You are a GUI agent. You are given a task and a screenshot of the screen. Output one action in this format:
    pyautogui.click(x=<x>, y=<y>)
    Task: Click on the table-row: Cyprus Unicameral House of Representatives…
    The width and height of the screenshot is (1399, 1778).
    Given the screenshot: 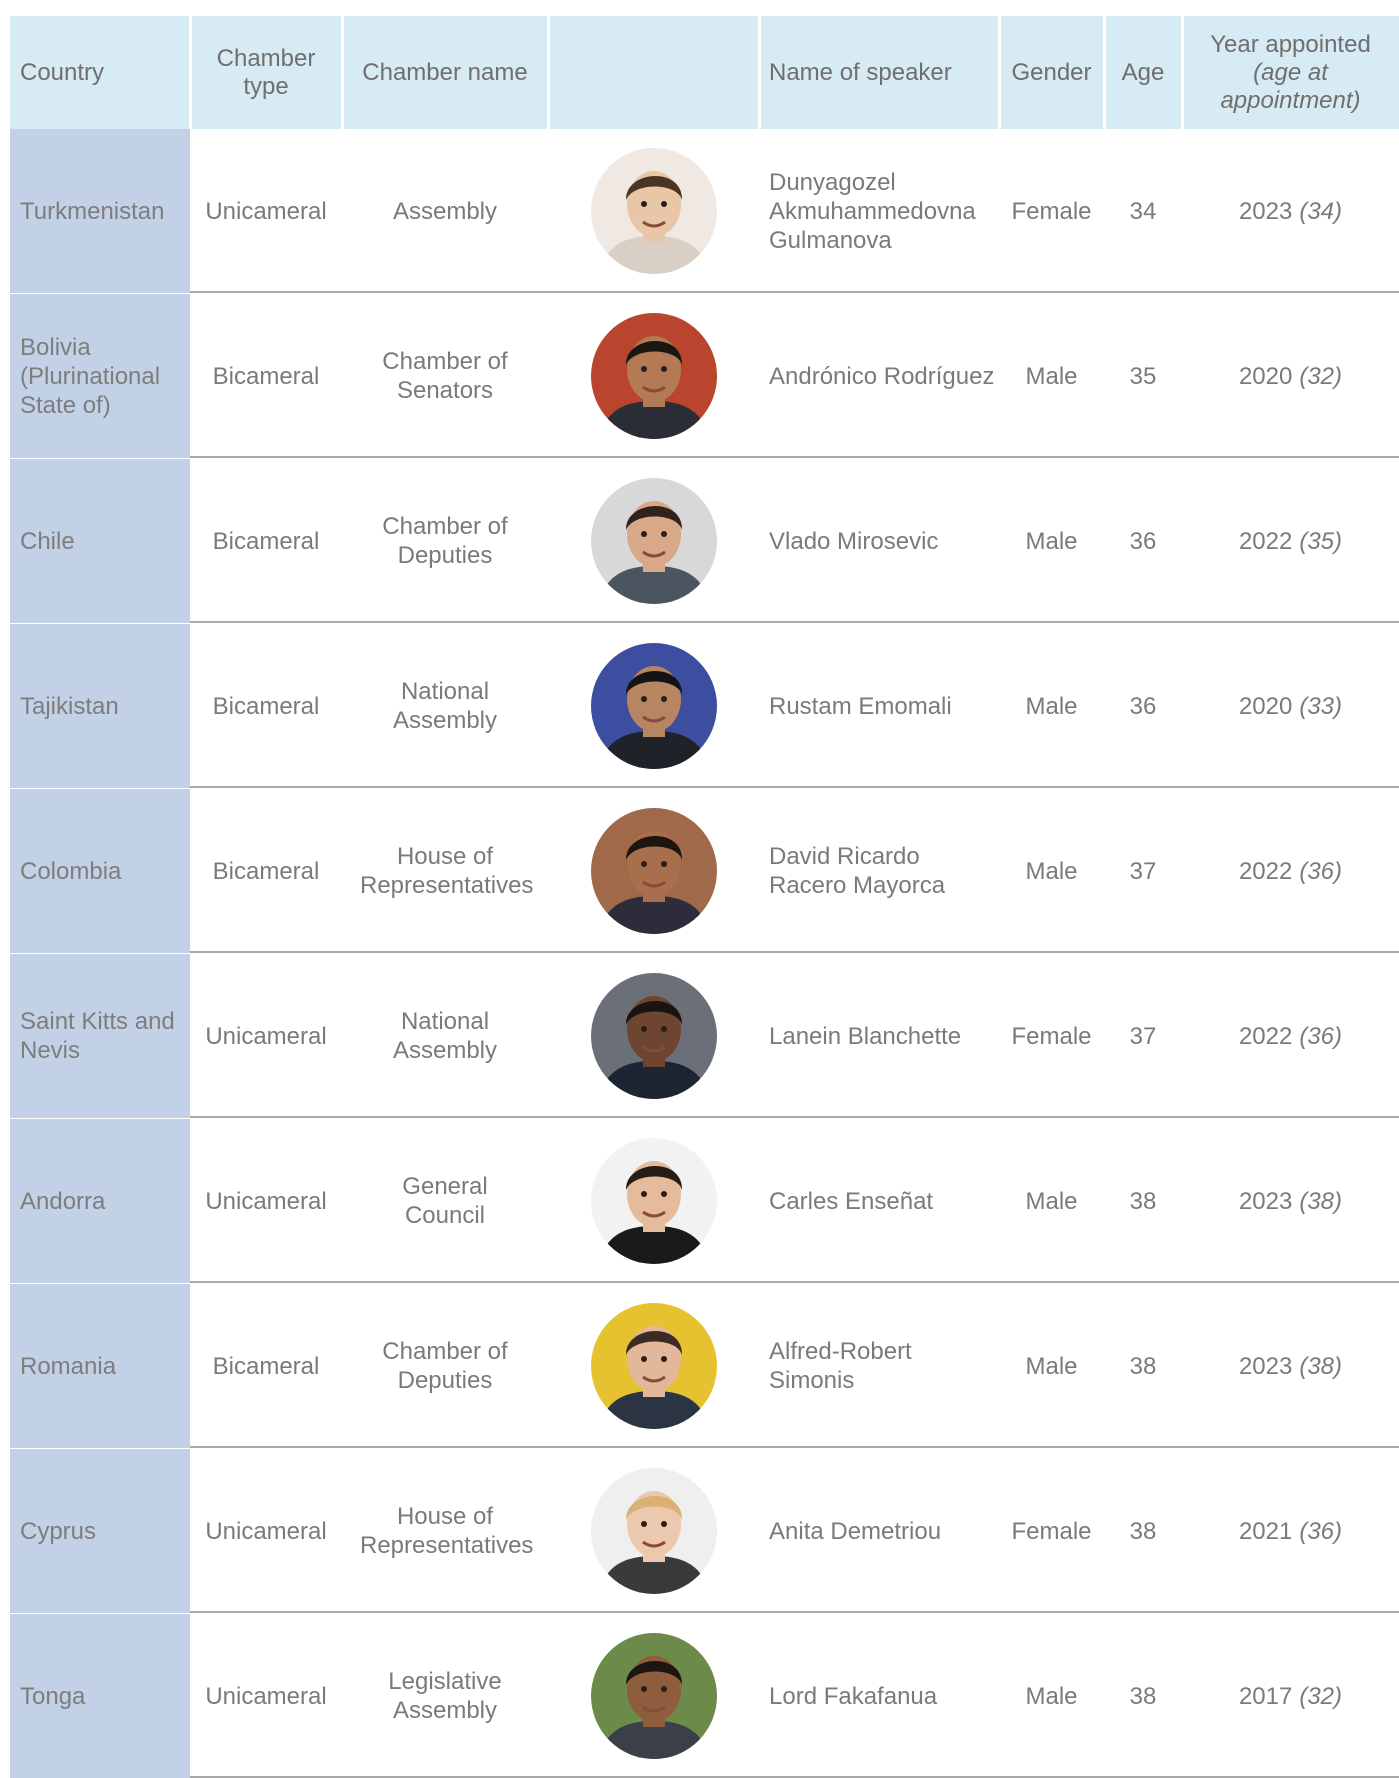 What is the action you would take?
    pyautogui.click(x=704, y=1531)
    